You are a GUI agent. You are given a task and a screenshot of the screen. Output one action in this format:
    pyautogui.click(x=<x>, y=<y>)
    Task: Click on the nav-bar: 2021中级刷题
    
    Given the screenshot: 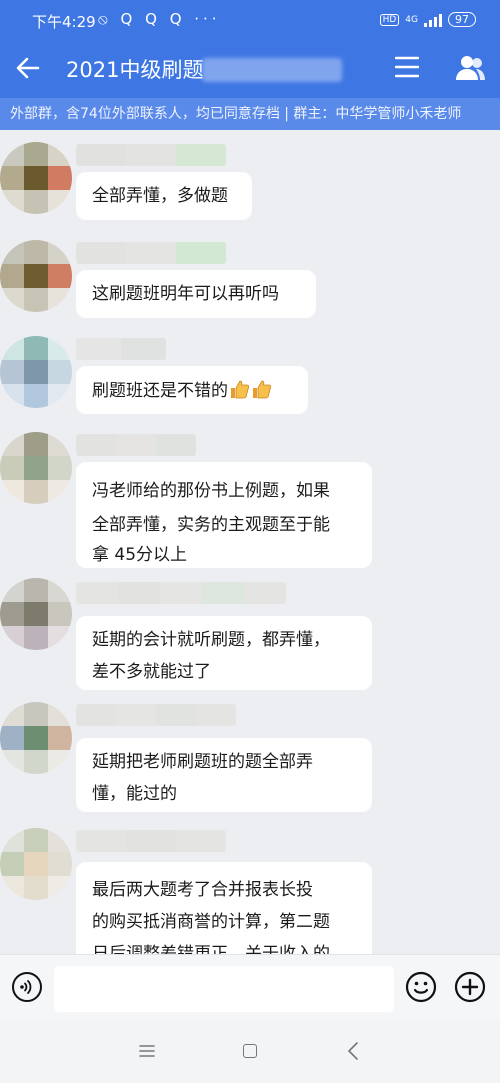 What is the action you would take?
    pyautogui.click(x=250, y=68)
    